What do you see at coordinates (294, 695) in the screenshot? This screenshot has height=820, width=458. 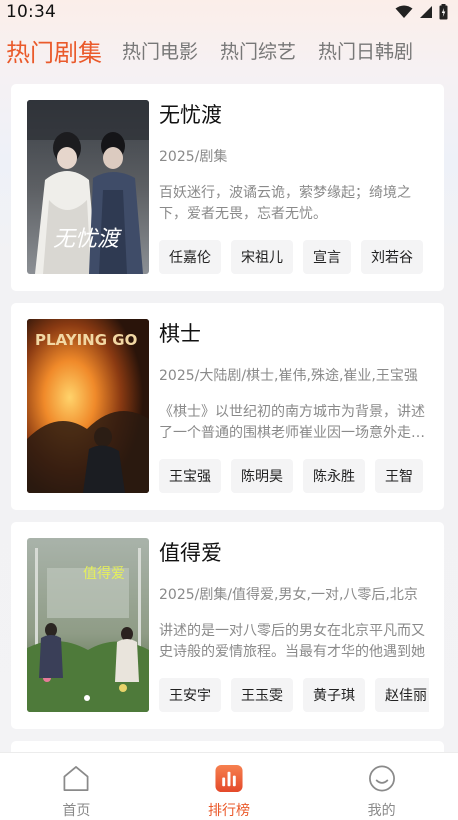 I see `actor-tags: 王安宇 王玉雯 黄子琪 赵佳丽` at bounding box center [294, 695].